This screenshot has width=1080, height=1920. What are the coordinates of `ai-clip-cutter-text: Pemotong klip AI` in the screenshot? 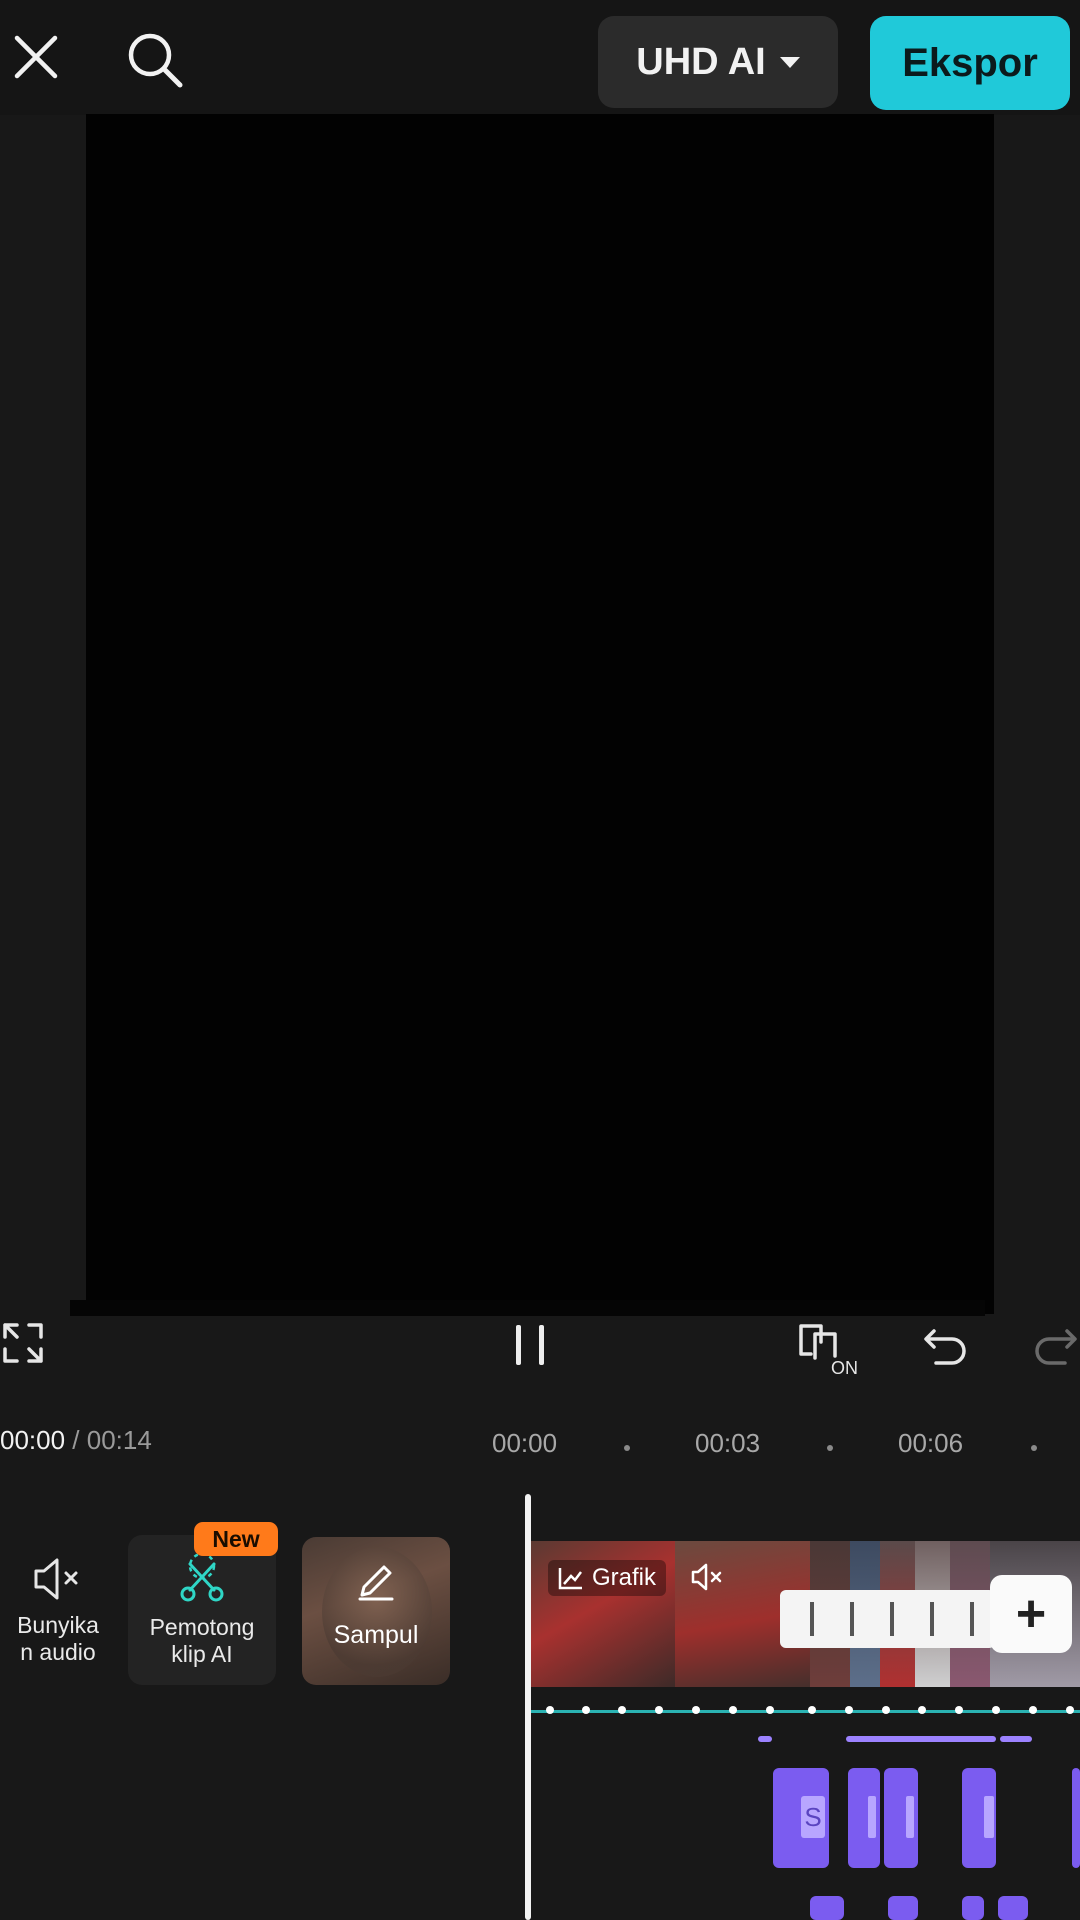 It's located at (202, 1640).